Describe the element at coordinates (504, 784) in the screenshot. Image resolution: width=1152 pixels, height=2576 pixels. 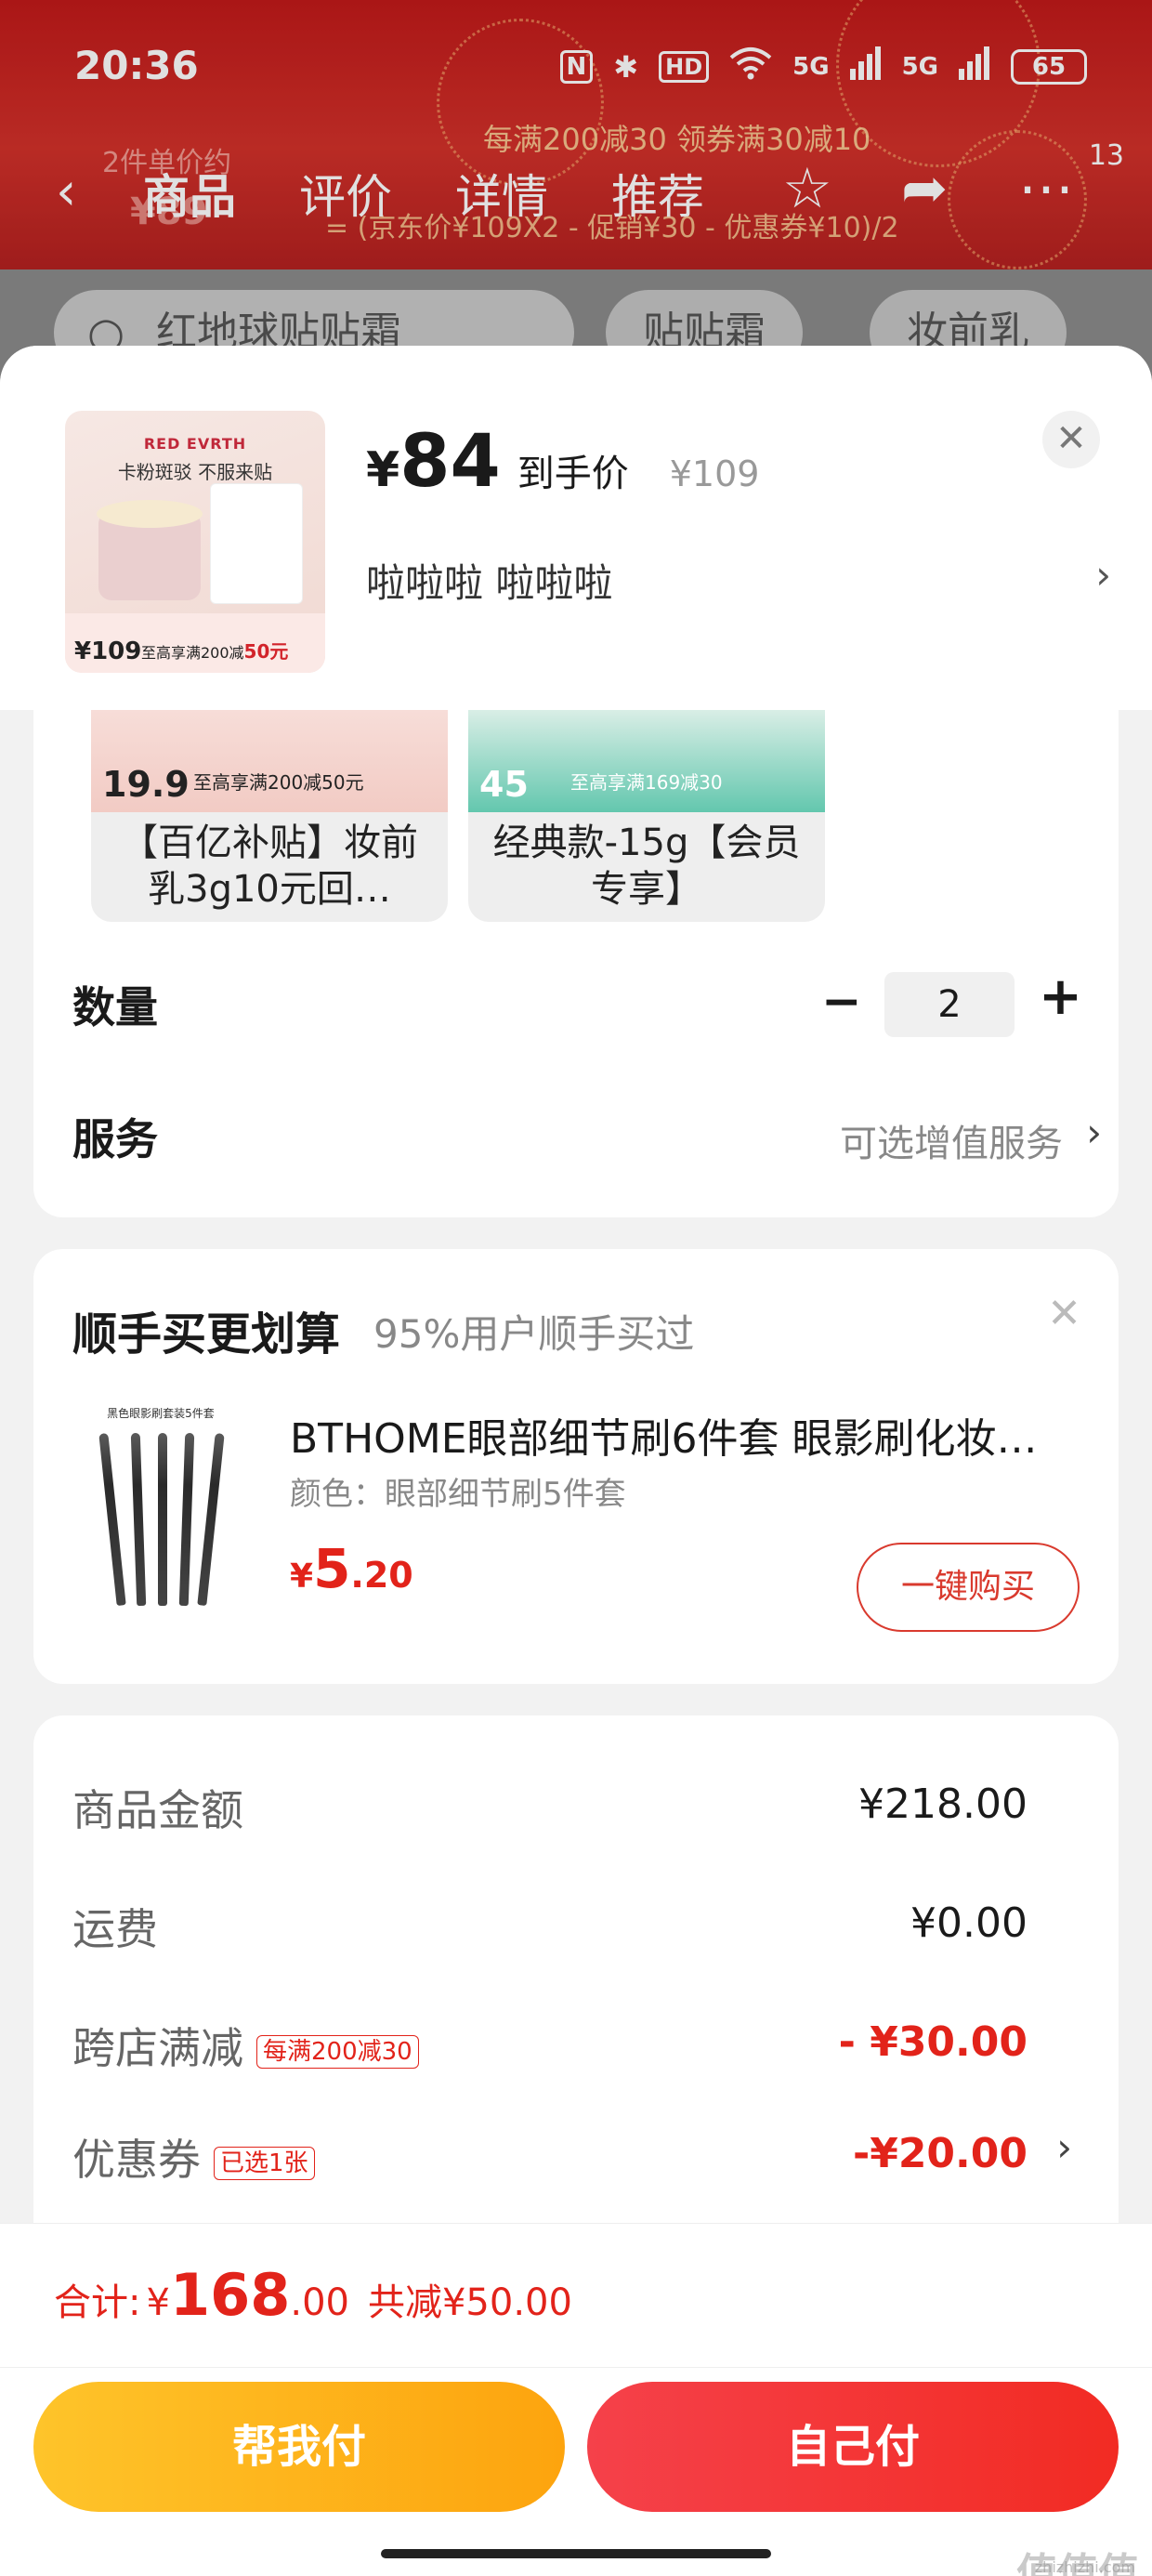
I see `variant-image-price: 45` at that location.